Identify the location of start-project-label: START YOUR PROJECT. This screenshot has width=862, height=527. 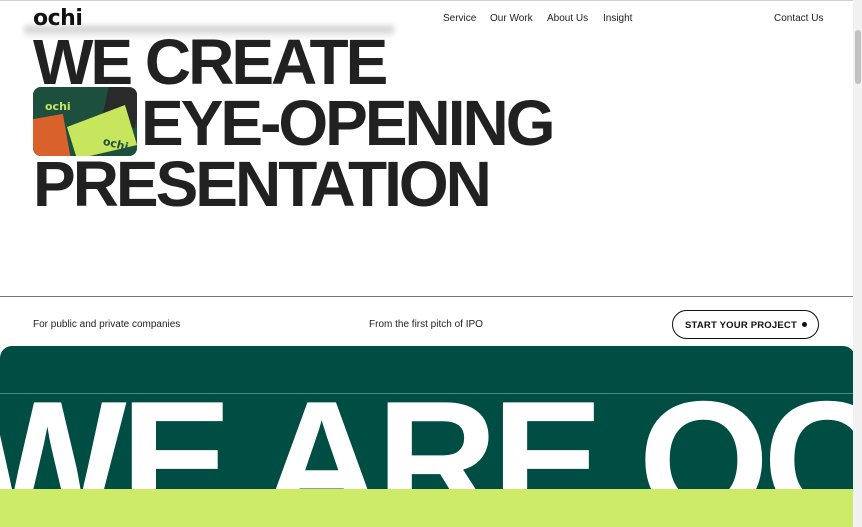
(741, 325).